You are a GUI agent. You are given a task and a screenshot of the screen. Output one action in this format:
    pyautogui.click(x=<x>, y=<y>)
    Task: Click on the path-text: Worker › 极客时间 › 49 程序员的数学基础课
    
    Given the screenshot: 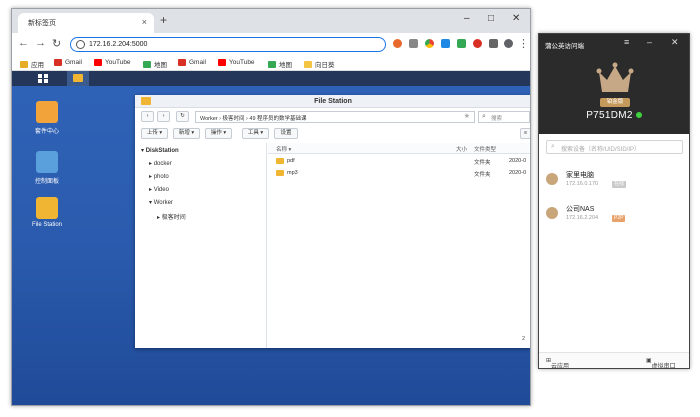 What is the action you would take?
    pyautogui.click(x=253, y=119)
    